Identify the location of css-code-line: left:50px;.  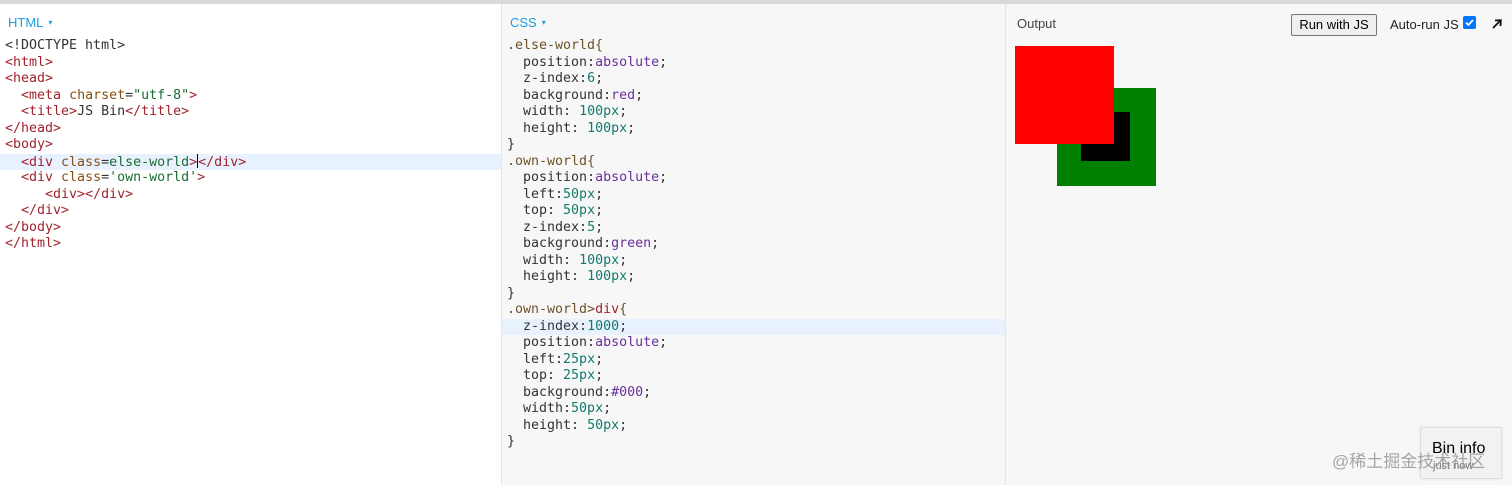
(753, 195).